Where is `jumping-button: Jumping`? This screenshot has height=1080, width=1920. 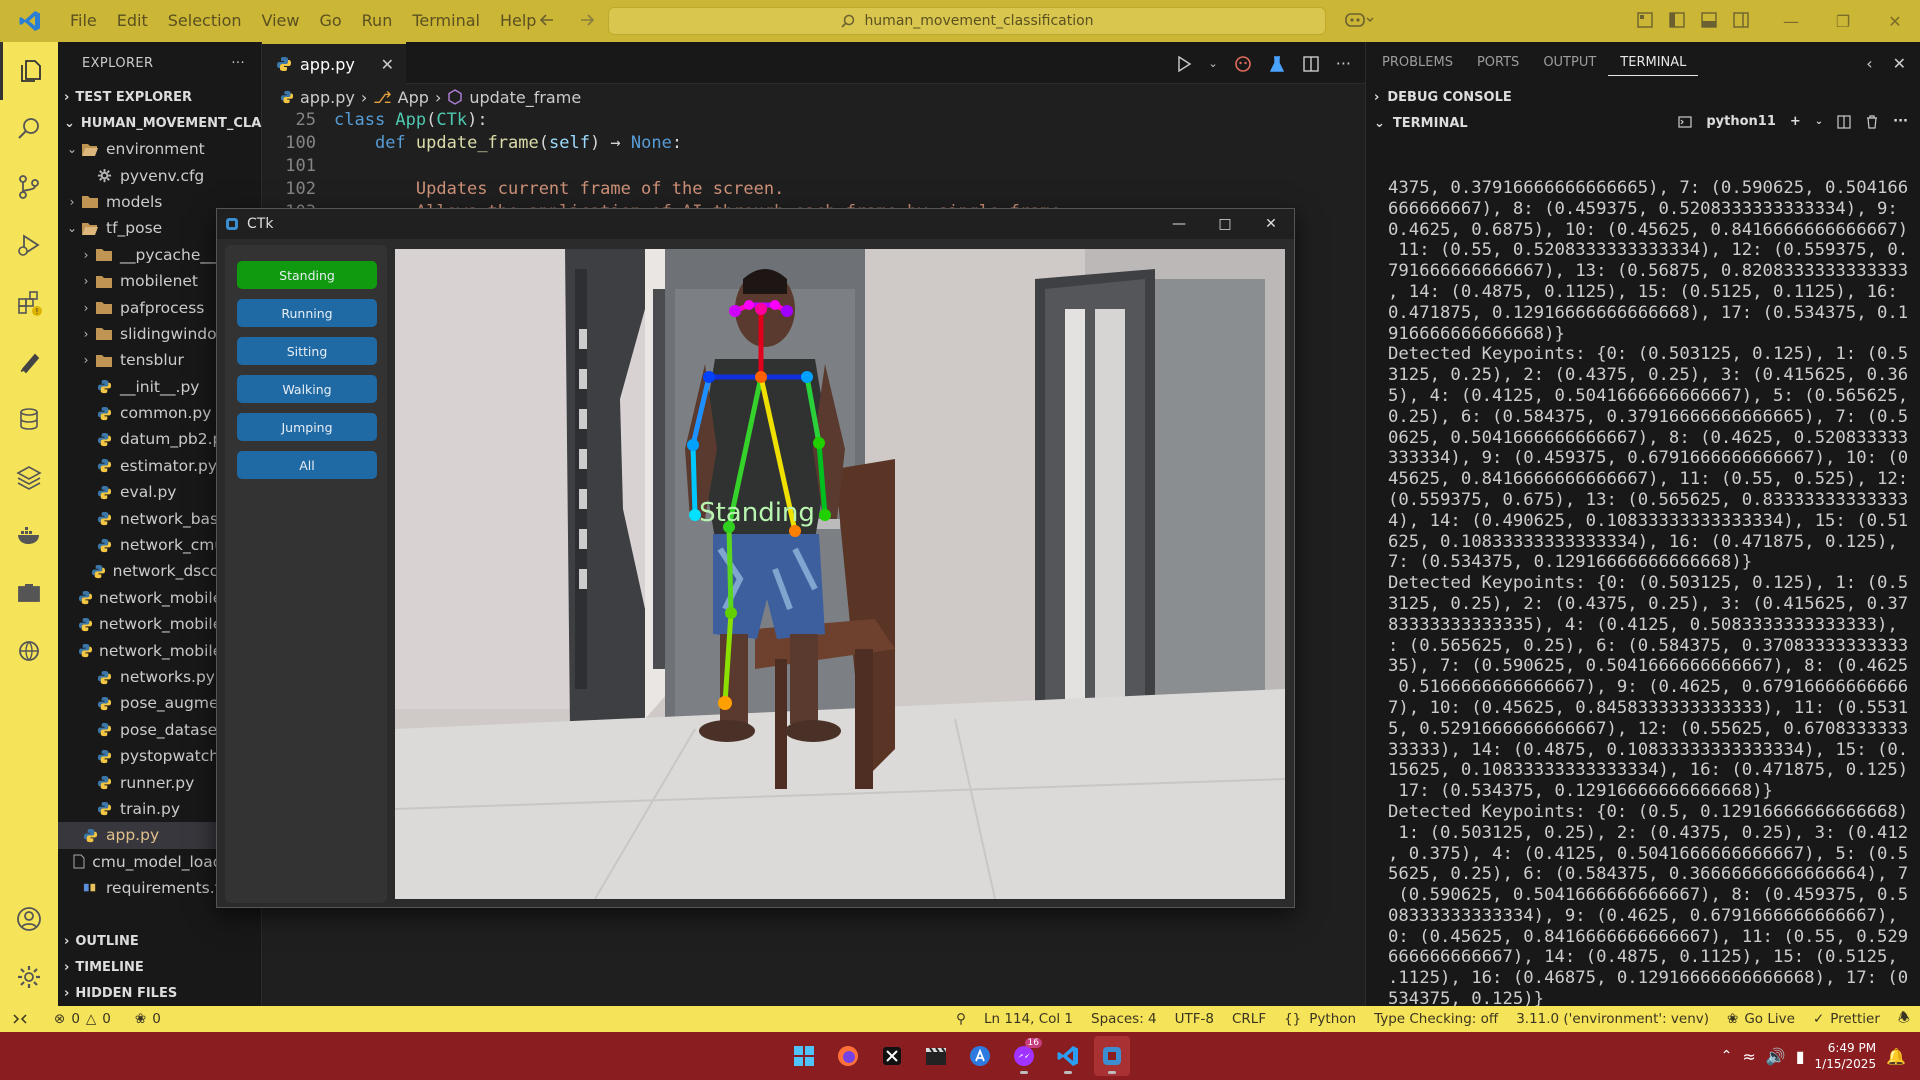
jumping-button: Jumping is located at coordinates (307, 427).